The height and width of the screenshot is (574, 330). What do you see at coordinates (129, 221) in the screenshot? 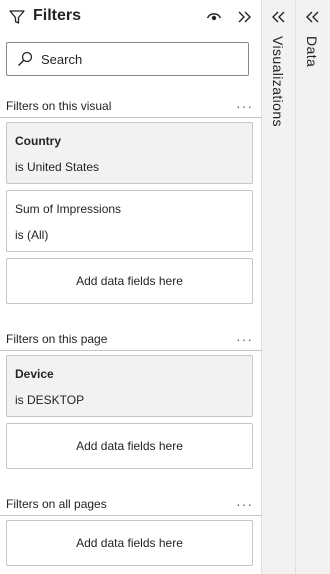
I see `filter-card-sum-of-impressions: Sum of Impressions is (All)` at bounding box center [129, 221].